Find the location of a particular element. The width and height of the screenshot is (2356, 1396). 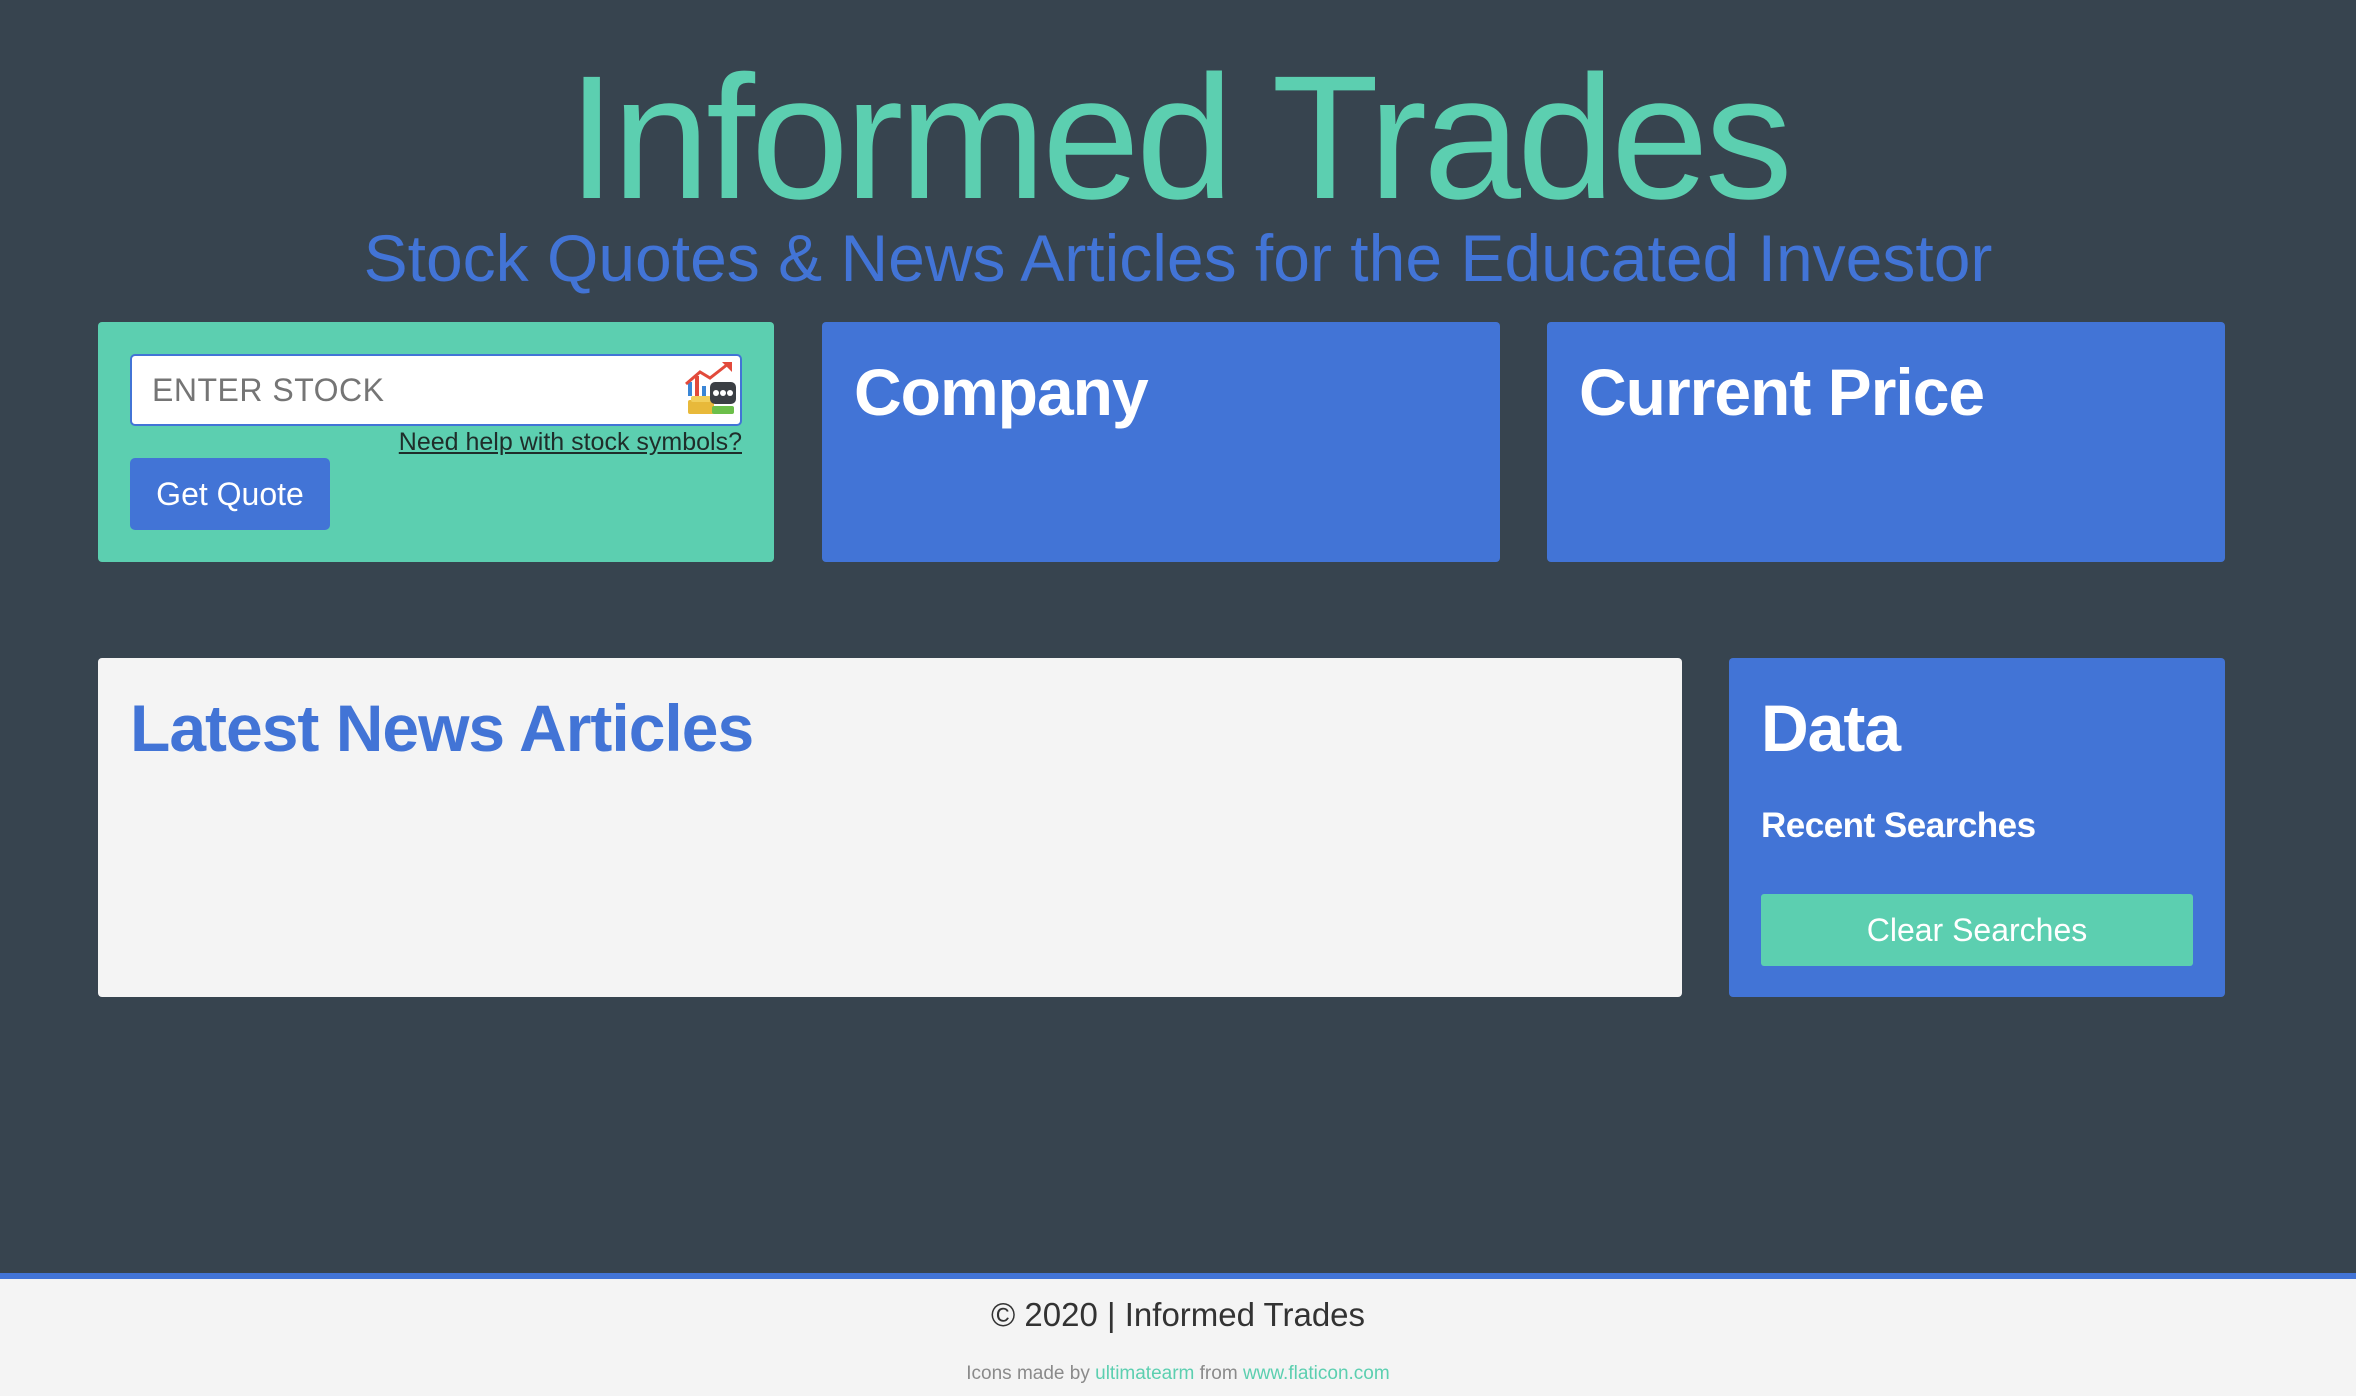

company-card: Company is located at coordinates (1161, 442).